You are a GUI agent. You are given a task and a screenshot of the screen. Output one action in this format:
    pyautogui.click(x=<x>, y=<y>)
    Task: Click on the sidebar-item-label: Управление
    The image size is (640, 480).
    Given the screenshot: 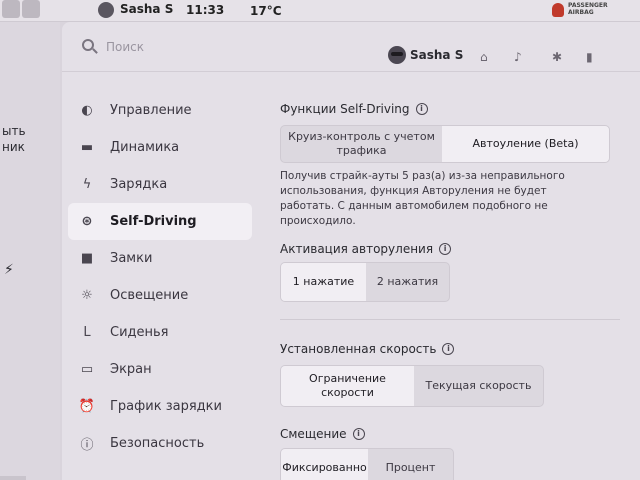 What is the action you would take?
    pyautogui.click(x=151, y=110)
    